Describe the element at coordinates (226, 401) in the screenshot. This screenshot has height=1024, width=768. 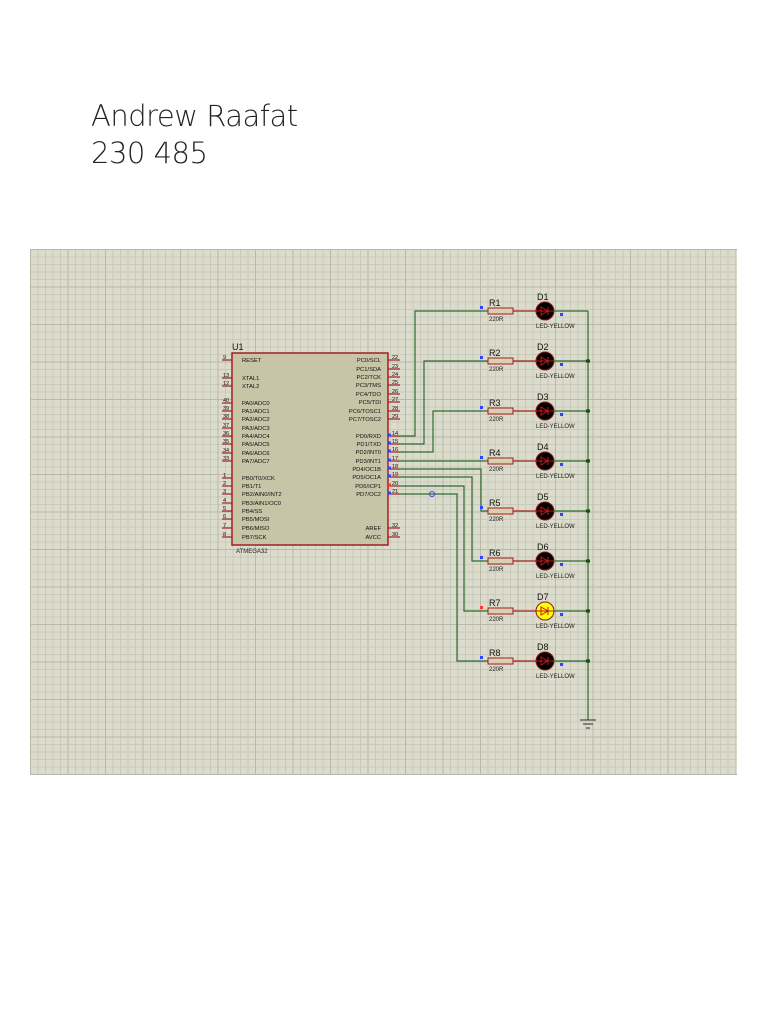
I see `pin-number: 40` at that location.